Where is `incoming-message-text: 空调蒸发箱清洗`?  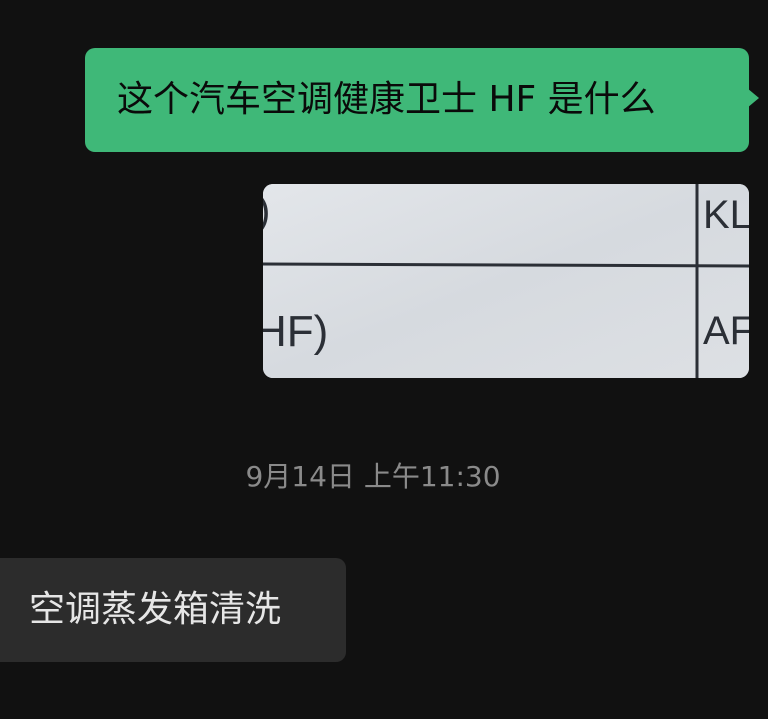
incoming-message-text: 空调蒸发箱清洗 is located at coordinates (155, 609).